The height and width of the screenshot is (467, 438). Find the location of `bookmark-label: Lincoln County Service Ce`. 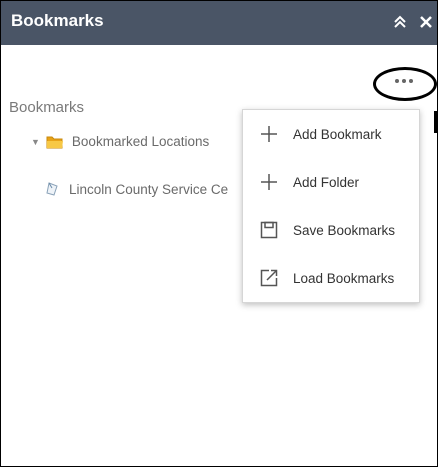

bookmark-label: Lincoln County Service Ce is located at coordinates (149, 189).